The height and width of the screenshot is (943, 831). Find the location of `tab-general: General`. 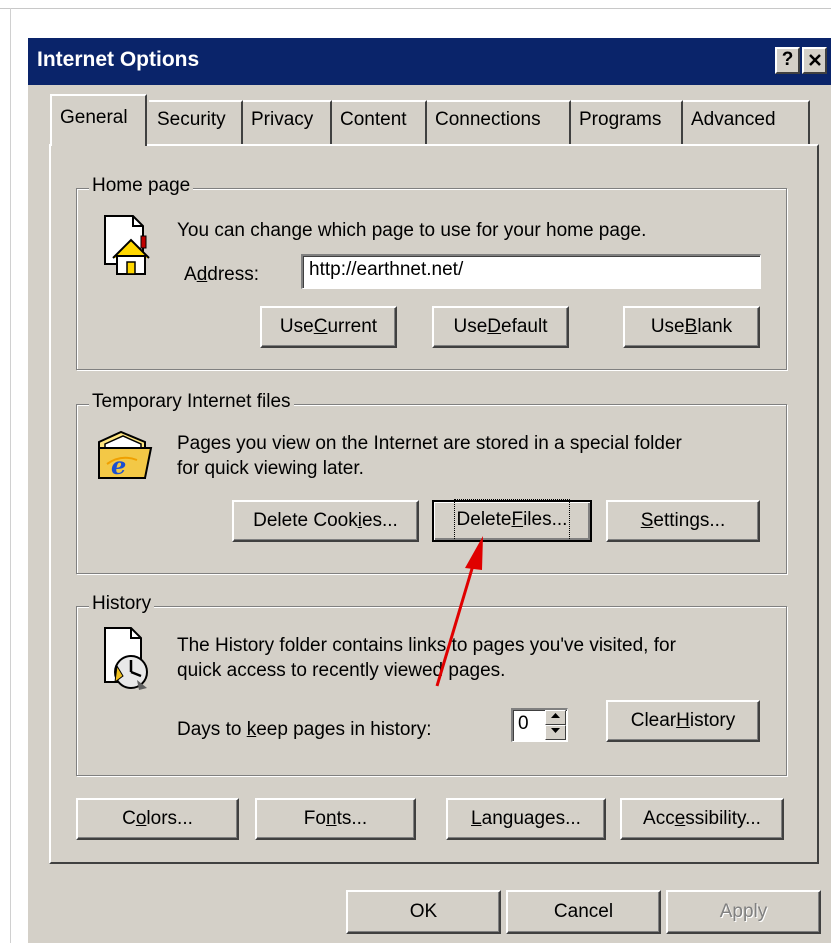

tab-general: General is located at coordinates (98, 120).